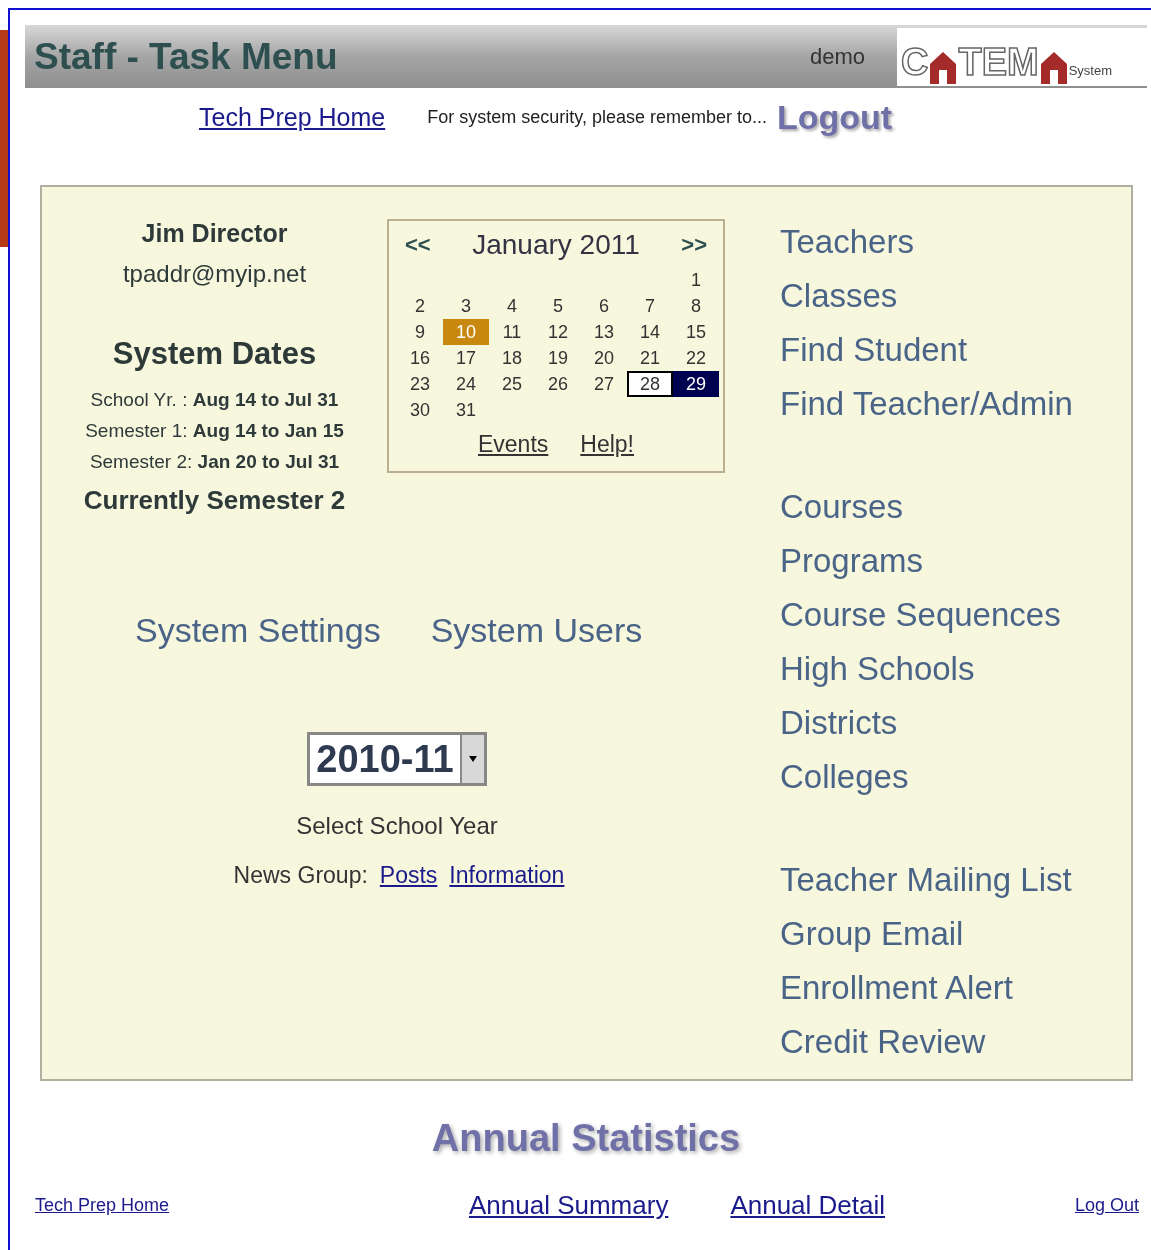  What do you see at coordinates (300, 875) in the screenshot?
I see `news-group-label: News Group:` at bounding box center [300, 875].